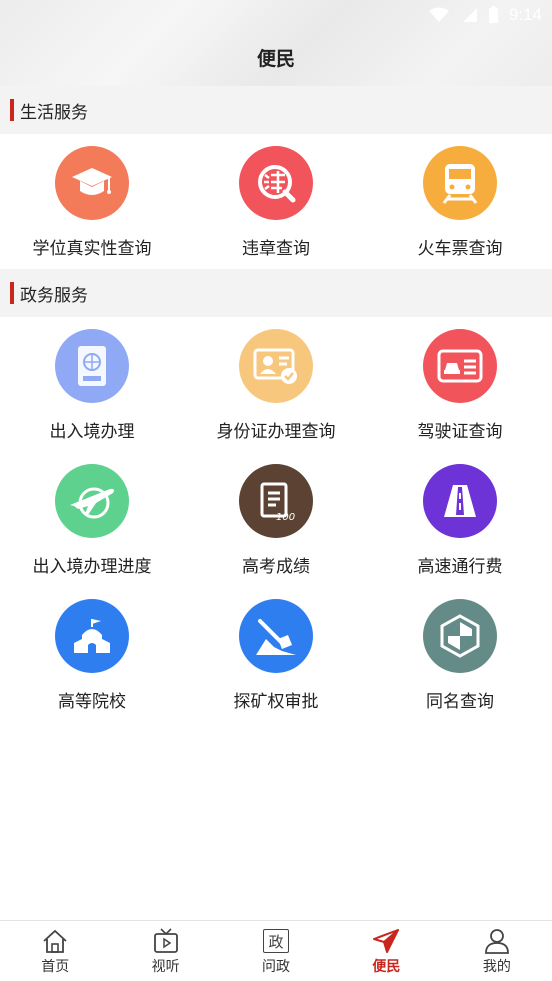  What do you see at coordinates (469, 15) in the screenshot?
I see `signal-icon` at bounding box center [469, 15].